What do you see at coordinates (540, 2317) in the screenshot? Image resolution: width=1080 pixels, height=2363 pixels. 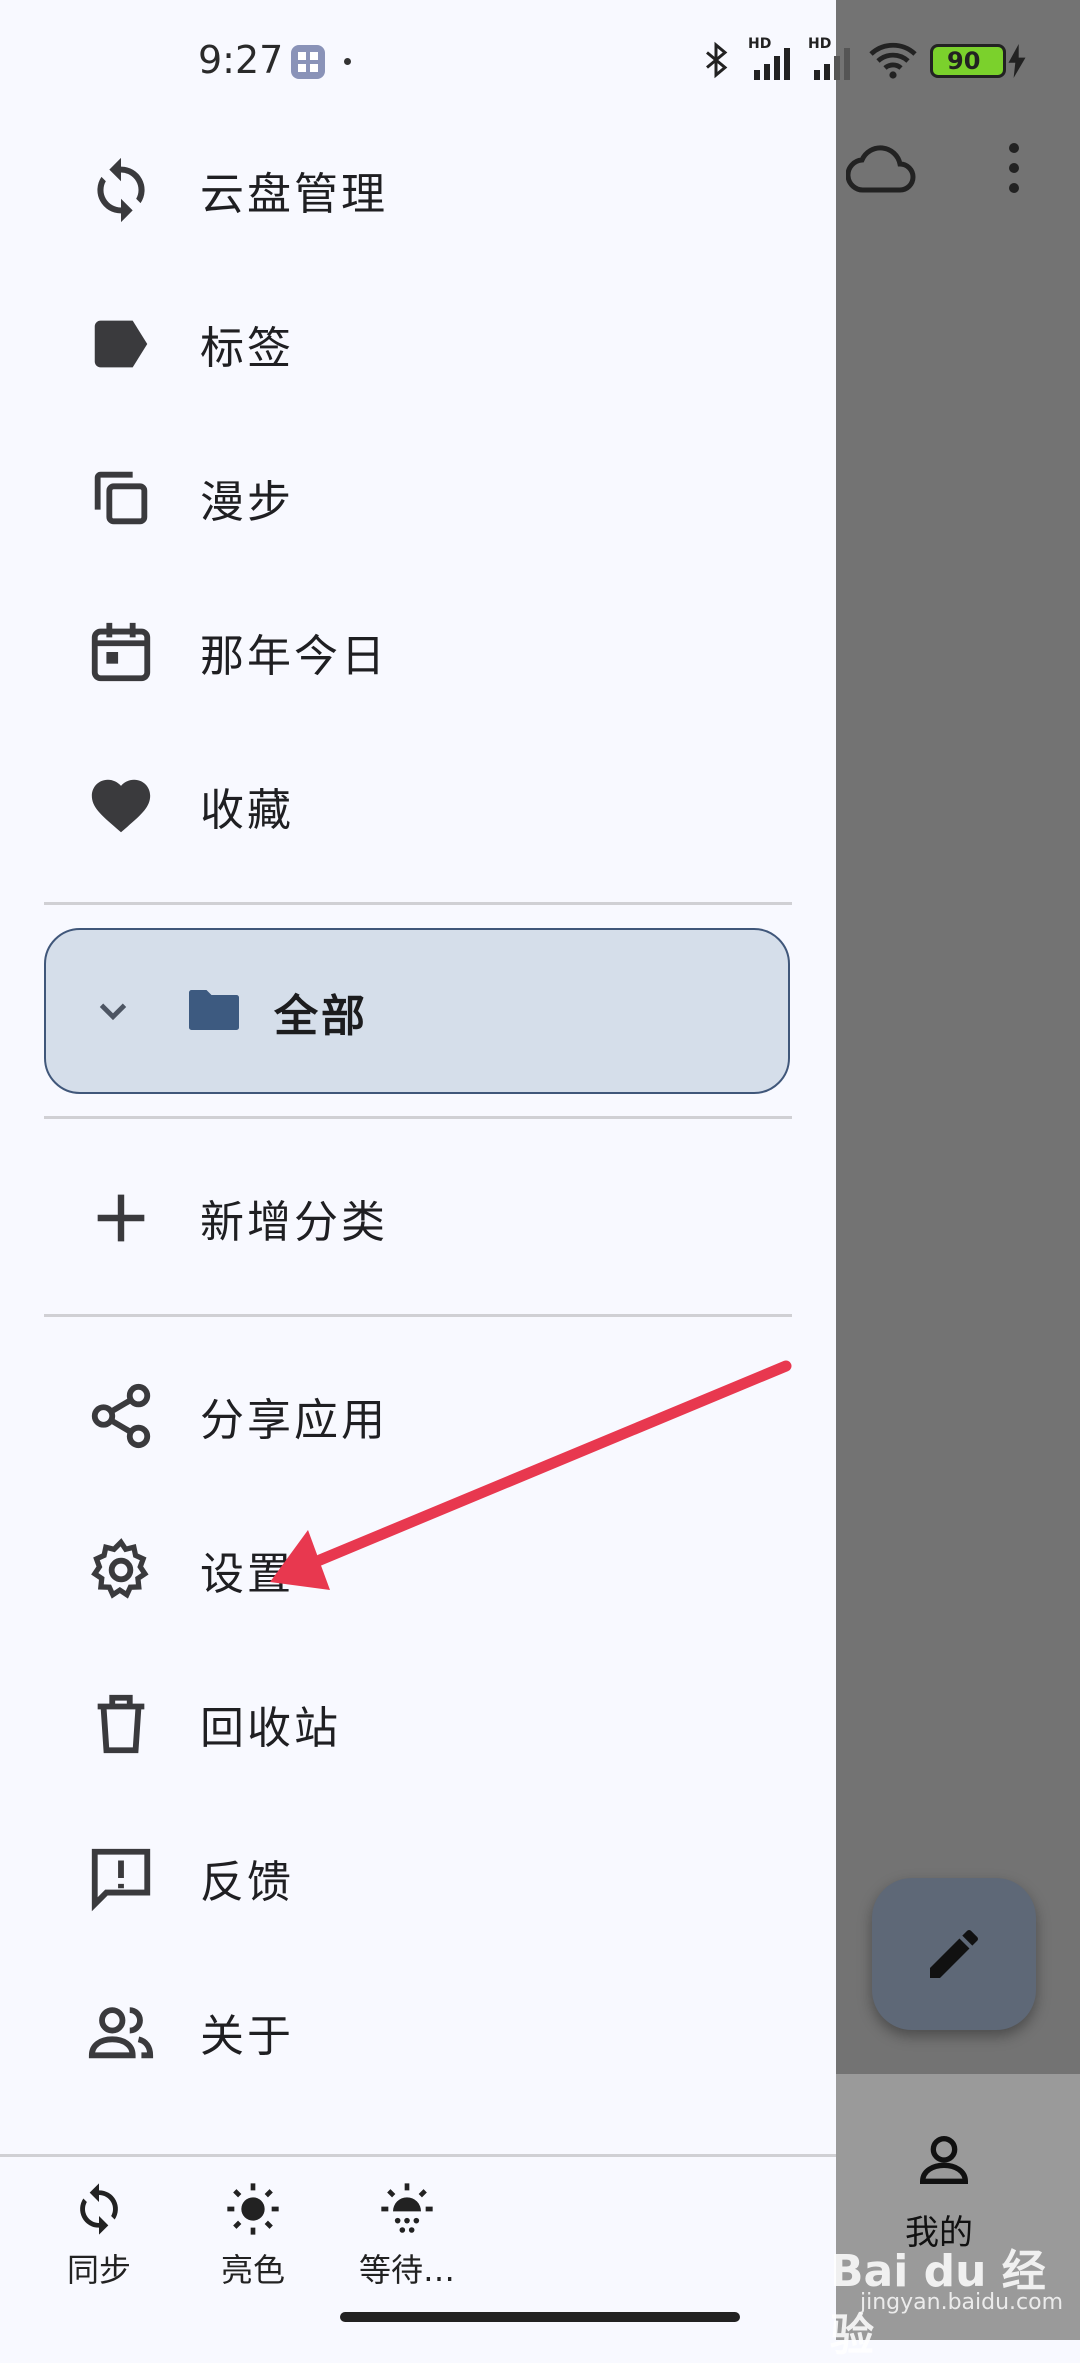 I see `gesture-nav-bar` at bounding box center [540, 2317].